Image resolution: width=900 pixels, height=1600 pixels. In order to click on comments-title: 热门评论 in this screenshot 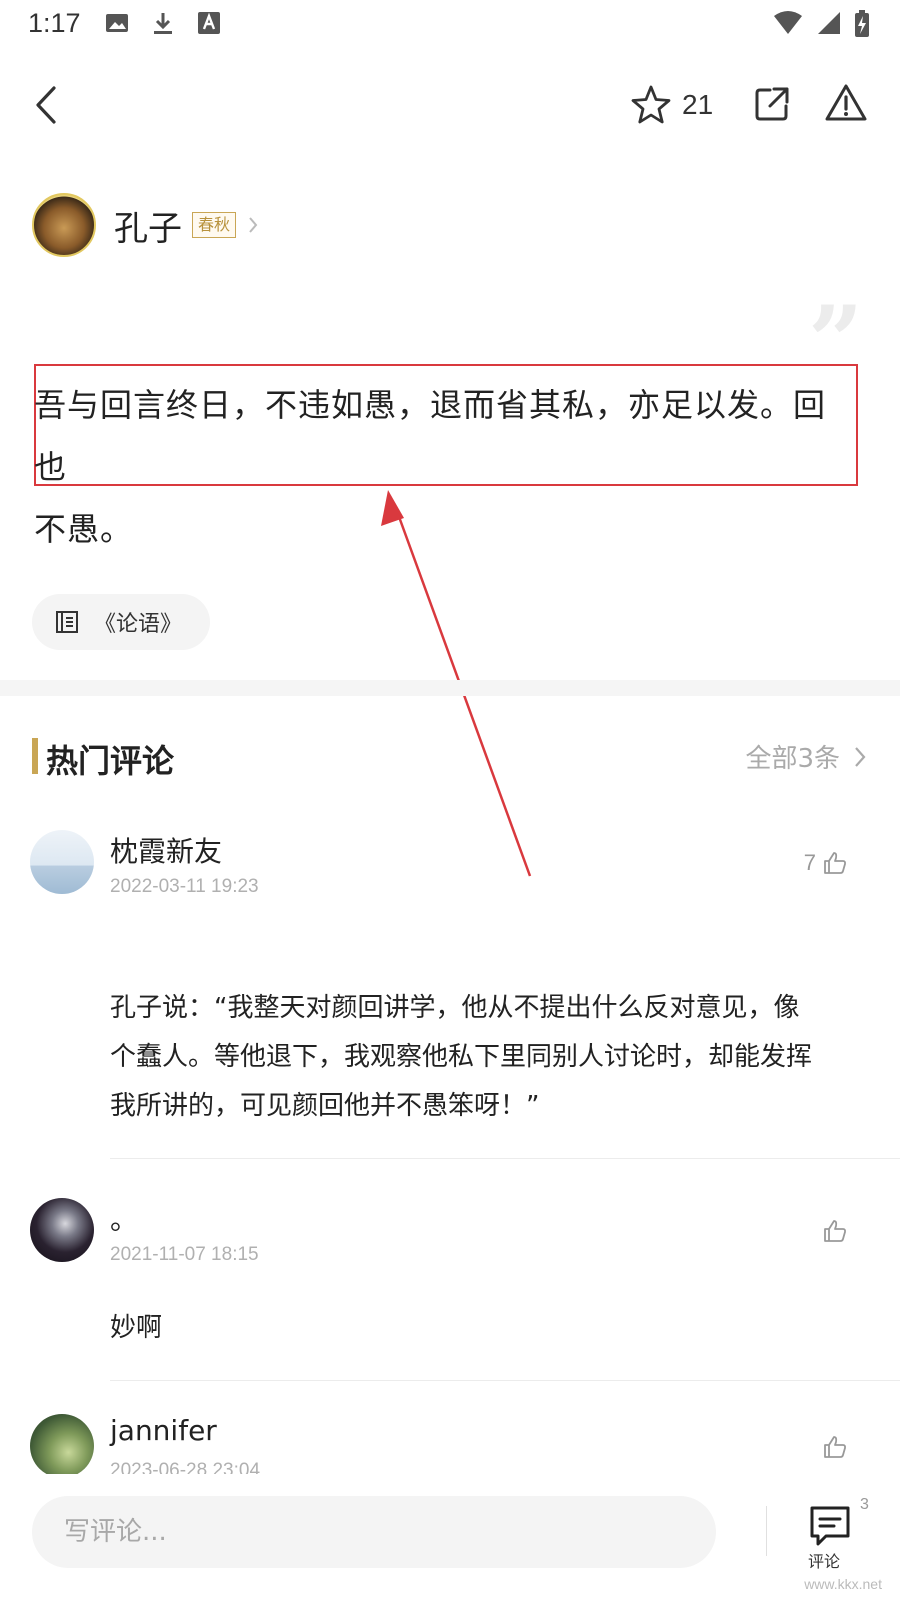, I will do `click(110, 761)`.